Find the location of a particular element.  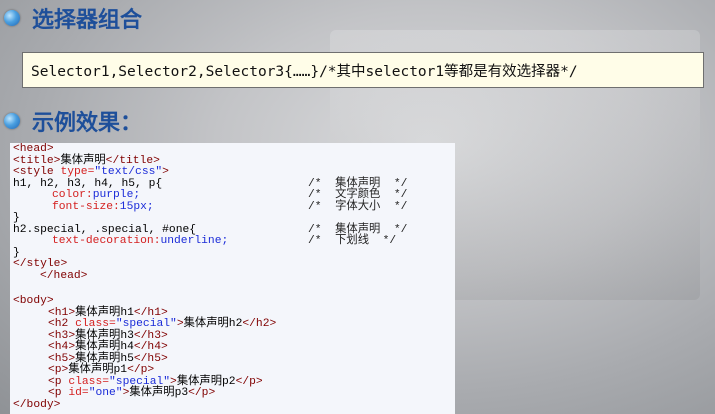

code-line: <p id="one">集体声明p3</p> is located at coordinates (131, 393).